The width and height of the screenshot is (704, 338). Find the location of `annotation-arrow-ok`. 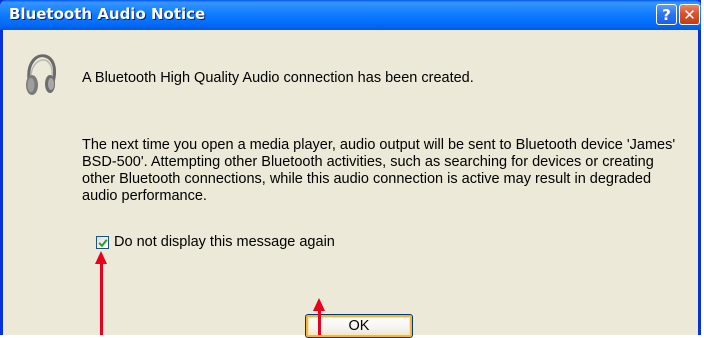

annotation-arrow-ok is located at coordinates (319, 322).